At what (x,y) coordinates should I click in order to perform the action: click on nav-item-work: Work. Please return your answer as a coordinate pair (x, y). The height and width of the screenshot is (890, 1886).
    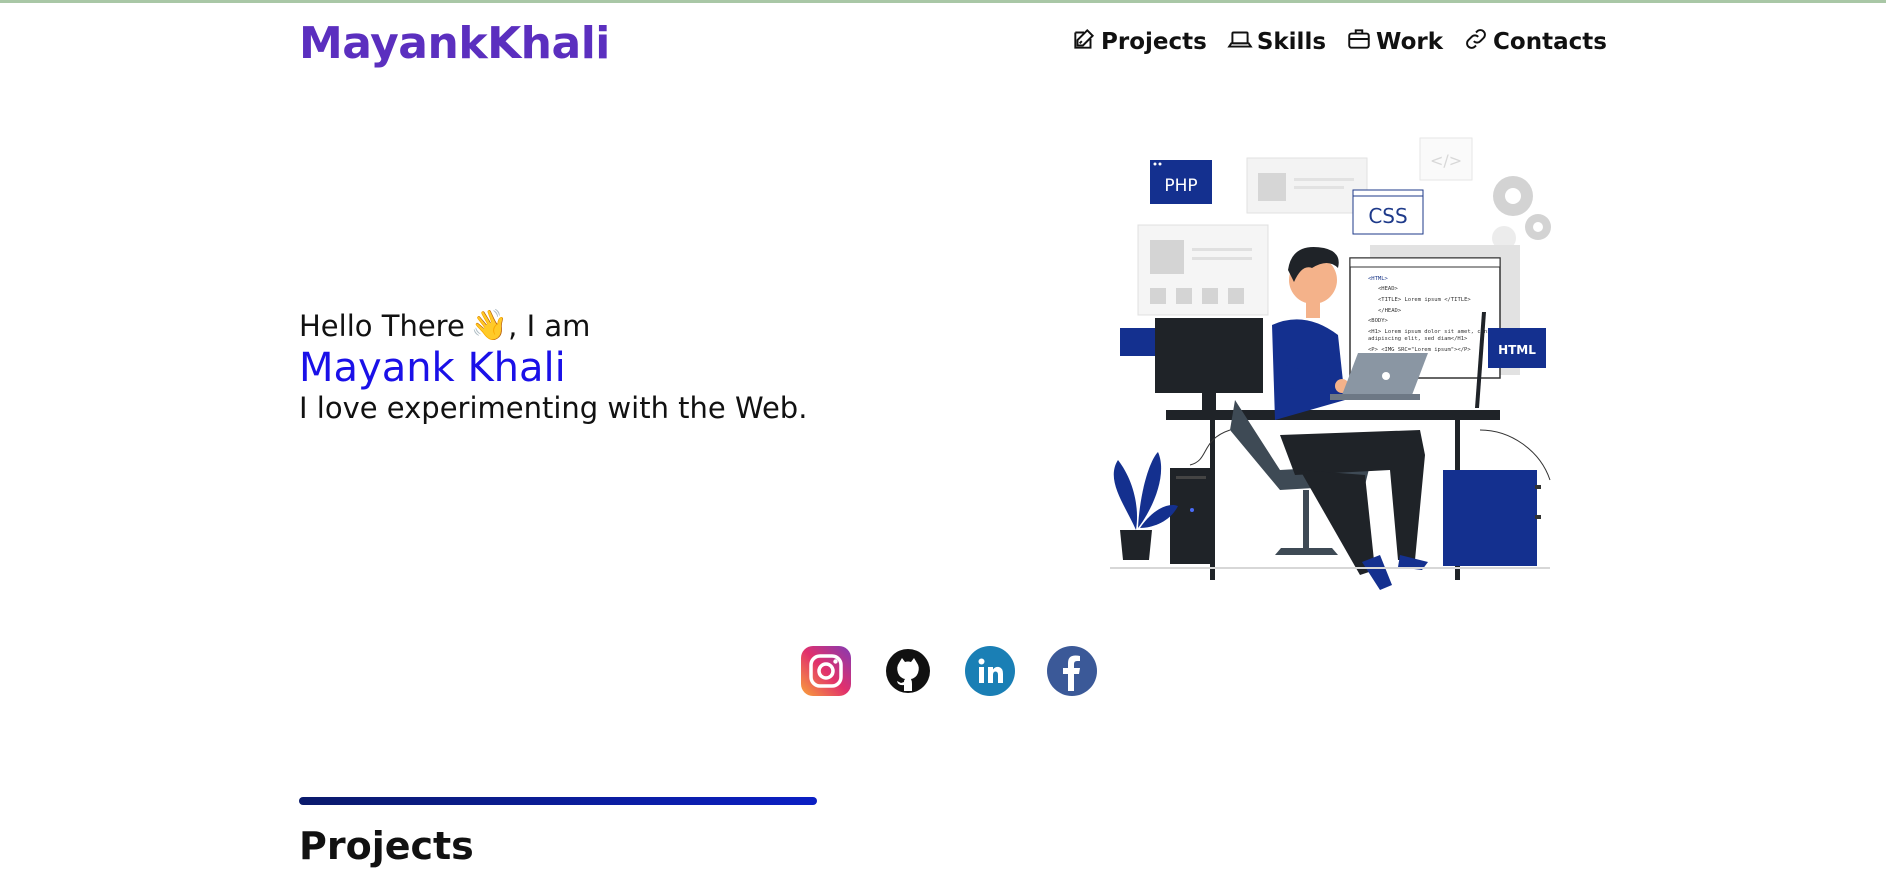
    Looking at the image, I should click on (1394, 42).